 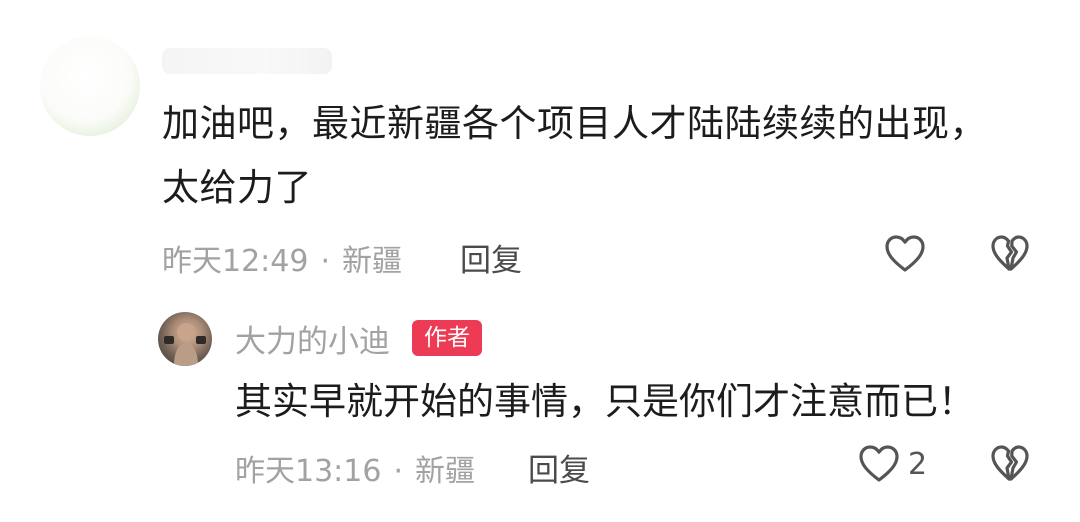 What do you see at coordinates (235, 261) in the screenshot?
I see `timestamp: 昨天12:49` at bounding box center [235, 261].